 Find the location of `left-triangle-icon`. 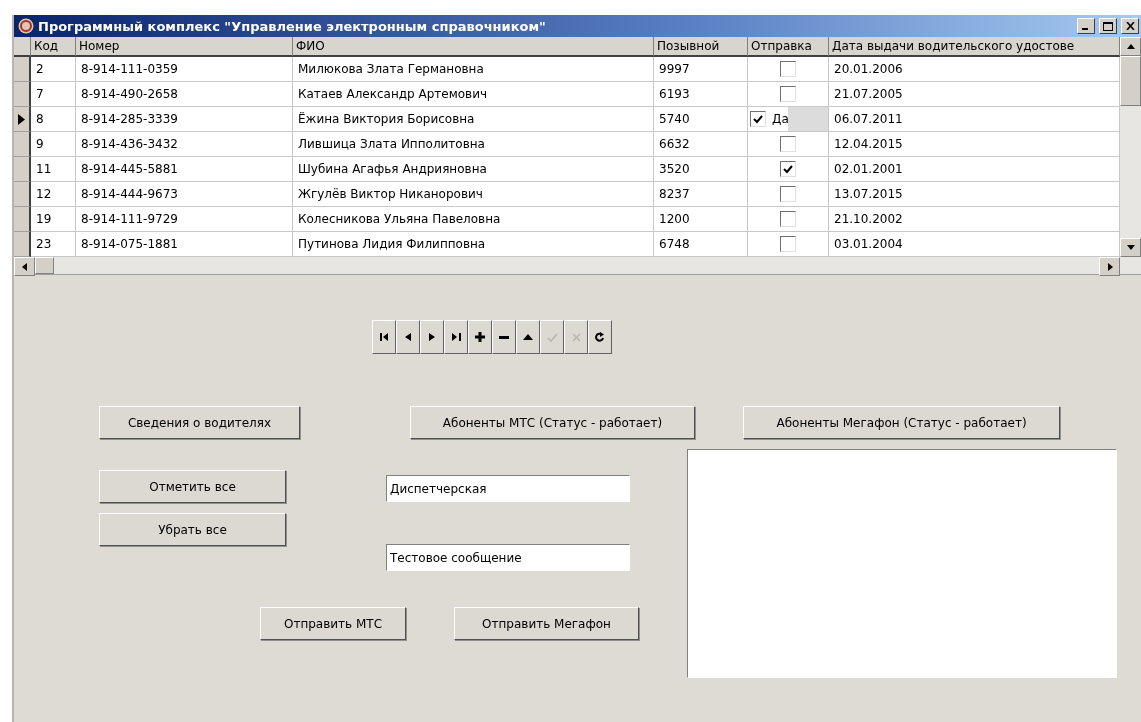

left-triangle-icon is located at coordinates (408, 337).